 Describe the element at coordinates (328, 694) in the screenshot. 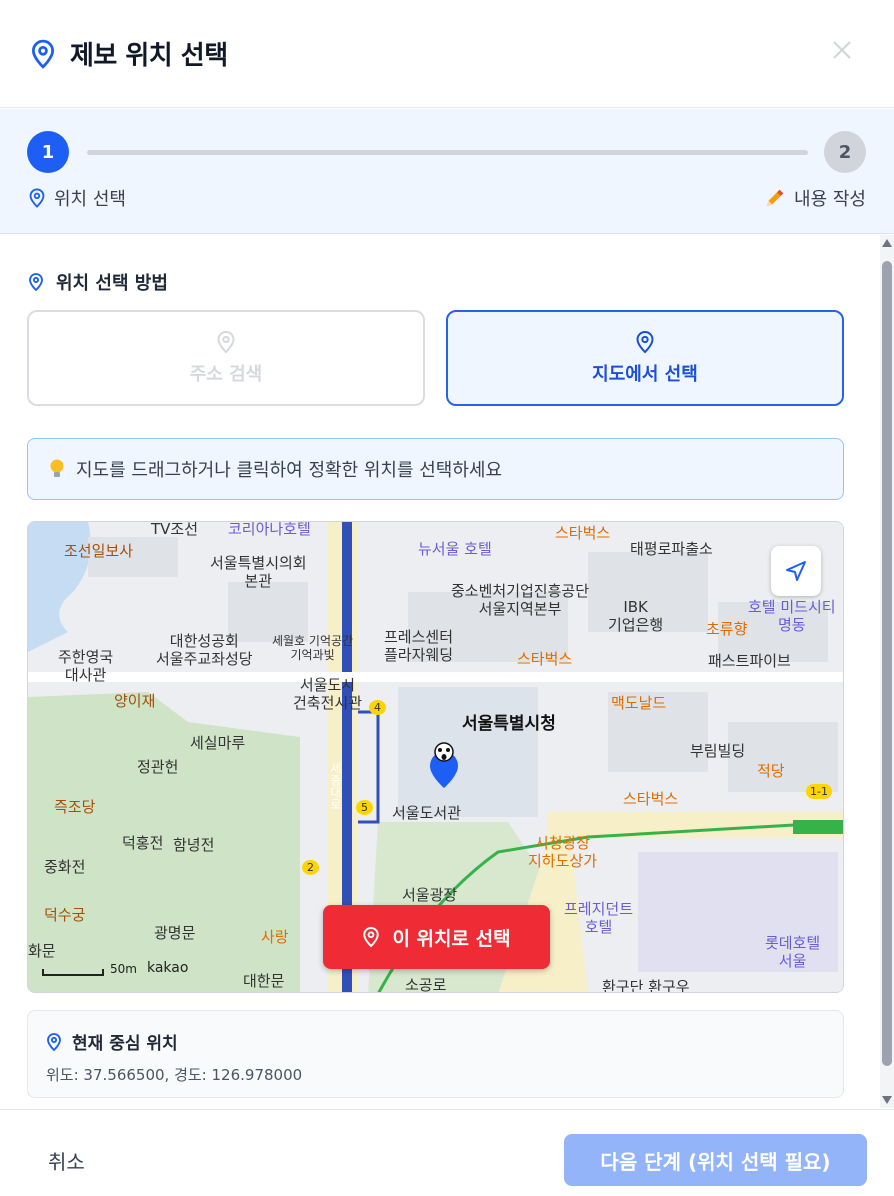

I see `map-label: 서울도시 건축전시관` at that location.